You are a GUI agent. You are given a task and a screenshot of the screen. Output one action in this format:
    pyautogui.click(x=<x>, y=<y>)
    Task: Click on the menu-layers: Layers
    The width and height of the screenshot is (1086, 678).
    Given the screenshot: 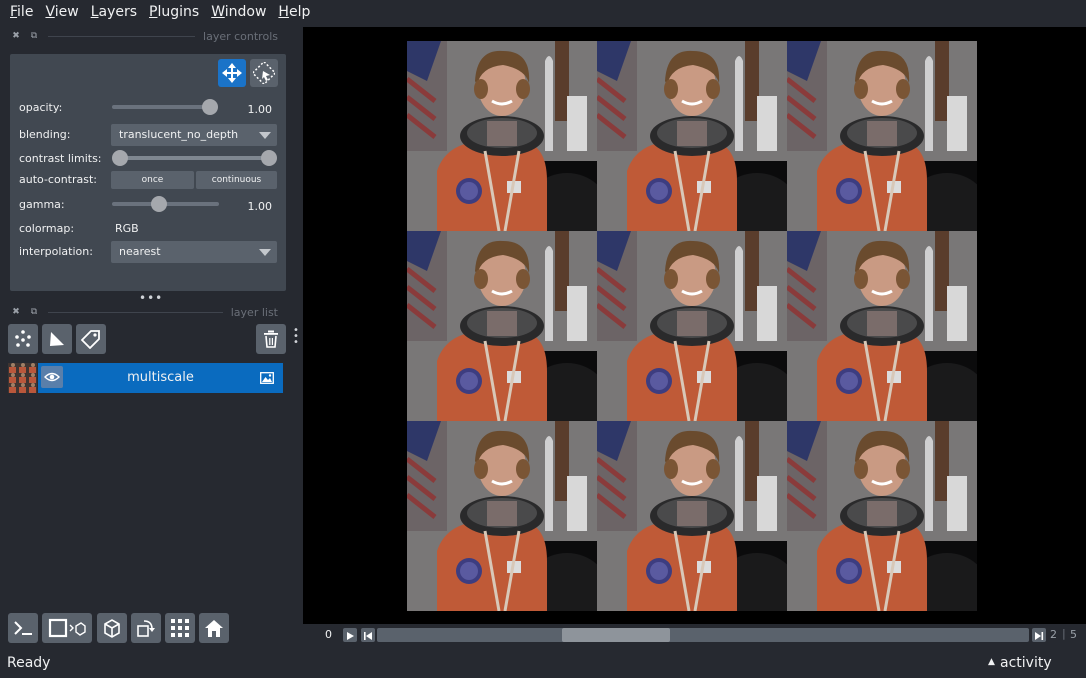 What is the action you would take?
    pyautogui.click(x=114, y=12)
    